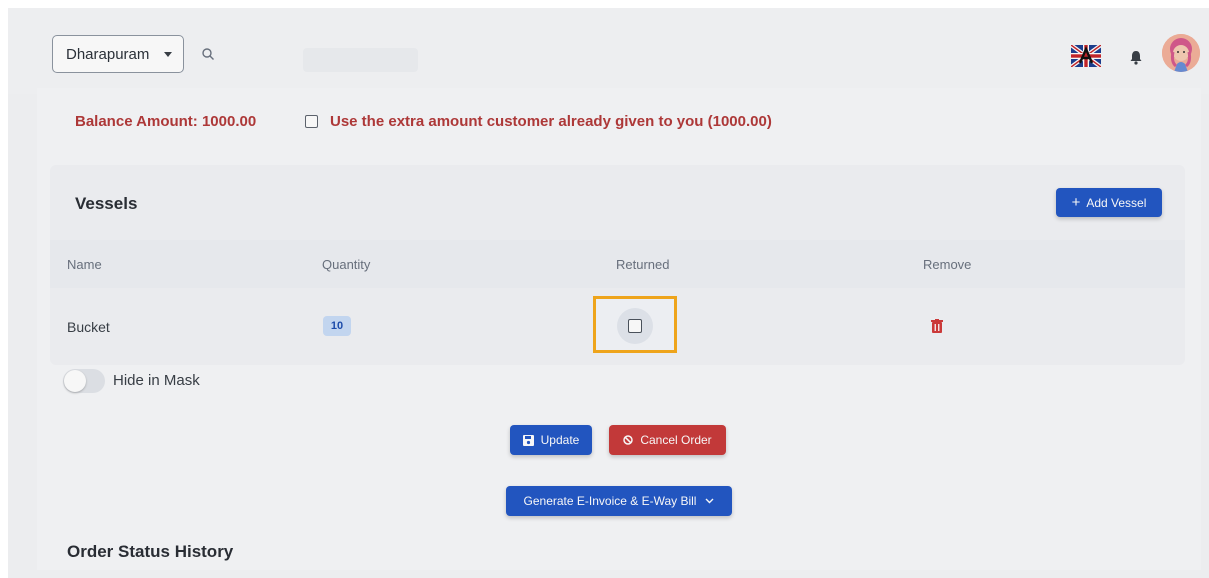 The width and height of the screenshot is (1209, 578). What do you see at coordinates (635, 326) in the screenshot?
I see `returned-checkbox` at bounding box center [635, 326].